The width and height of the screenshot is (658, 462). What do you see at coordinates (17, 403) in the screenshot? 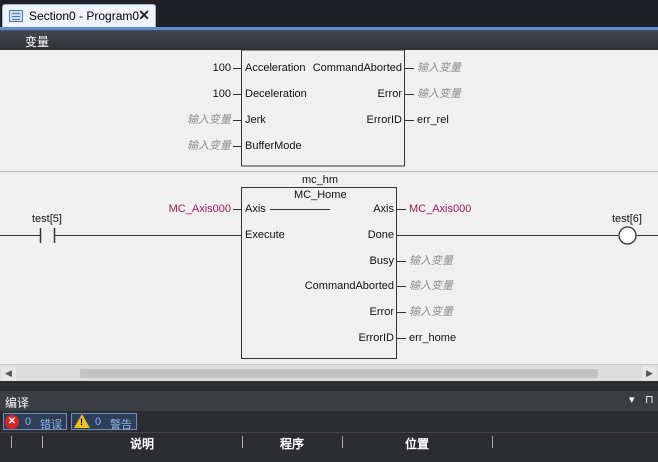
I see `compile-panel-title: 编译` at bounding box center [17, 403].